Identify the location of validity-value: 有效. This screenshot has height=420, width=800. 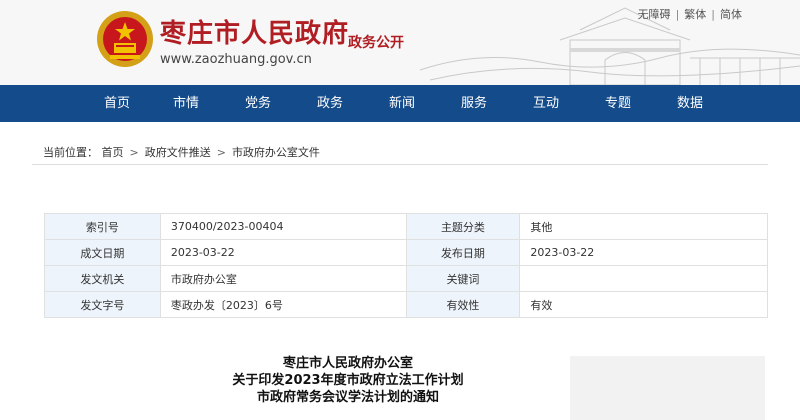
(643, 304).